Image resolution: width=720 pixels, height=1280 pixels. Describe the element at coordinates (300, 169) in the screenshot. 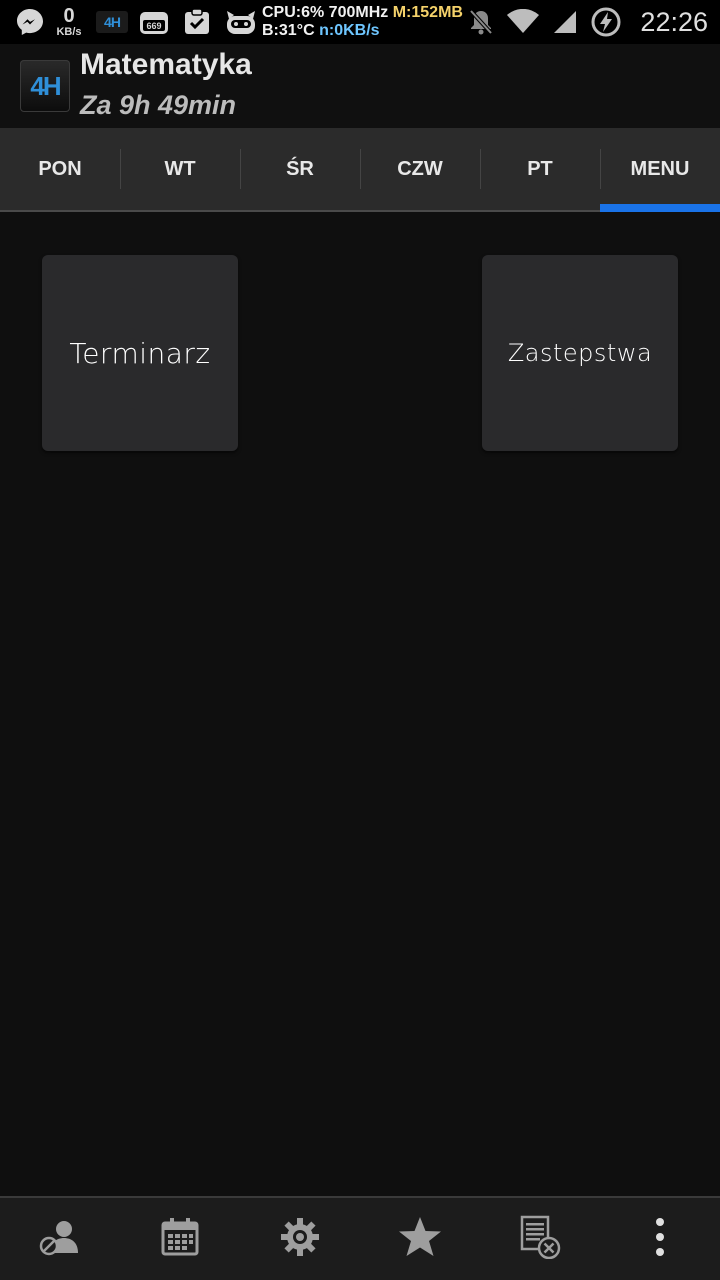

I see `tab-sr: ŚR` at that location.